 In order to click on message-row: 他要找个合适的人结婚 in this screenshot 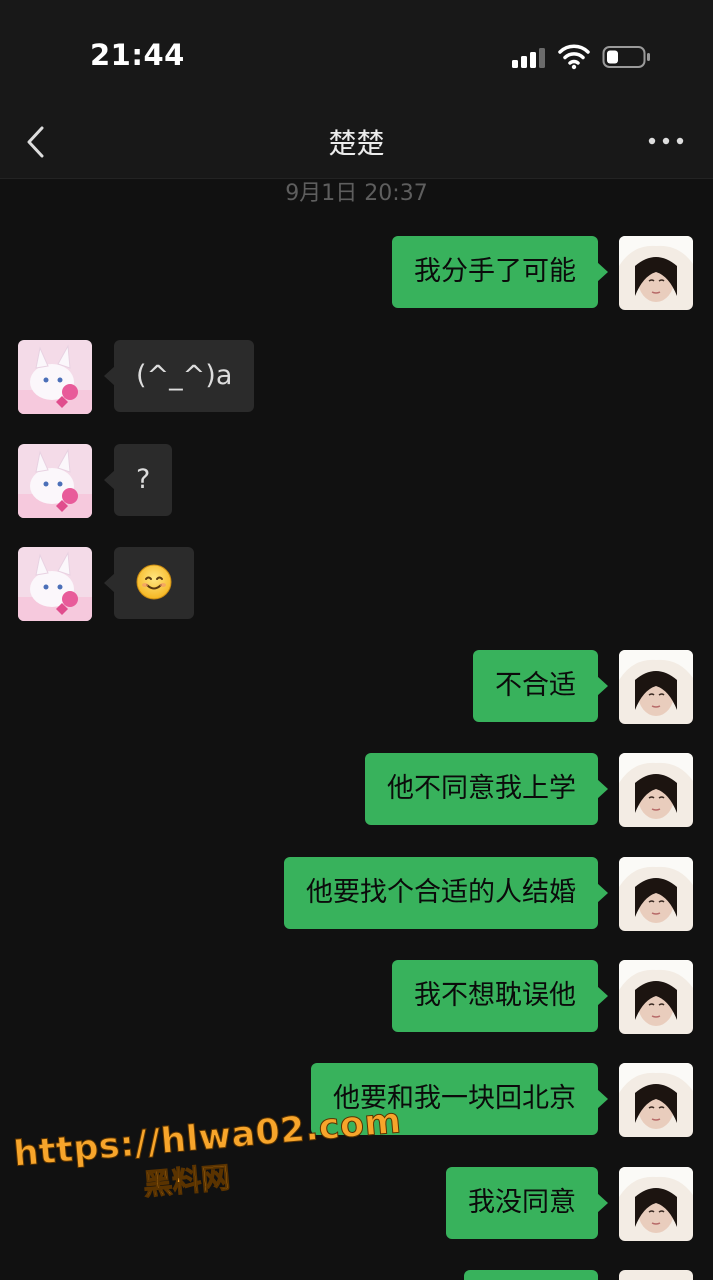, I will do `click(356, 894)`.